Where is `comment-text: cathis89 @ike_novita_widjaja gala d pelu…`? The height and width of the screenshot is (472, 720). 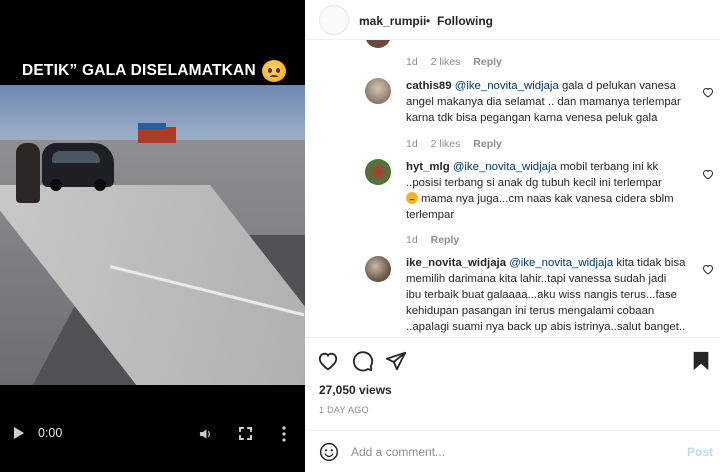
comment-text: cathis89 @ike_novita_widjaja gala d pelu… is located at coordinates (547, 102).